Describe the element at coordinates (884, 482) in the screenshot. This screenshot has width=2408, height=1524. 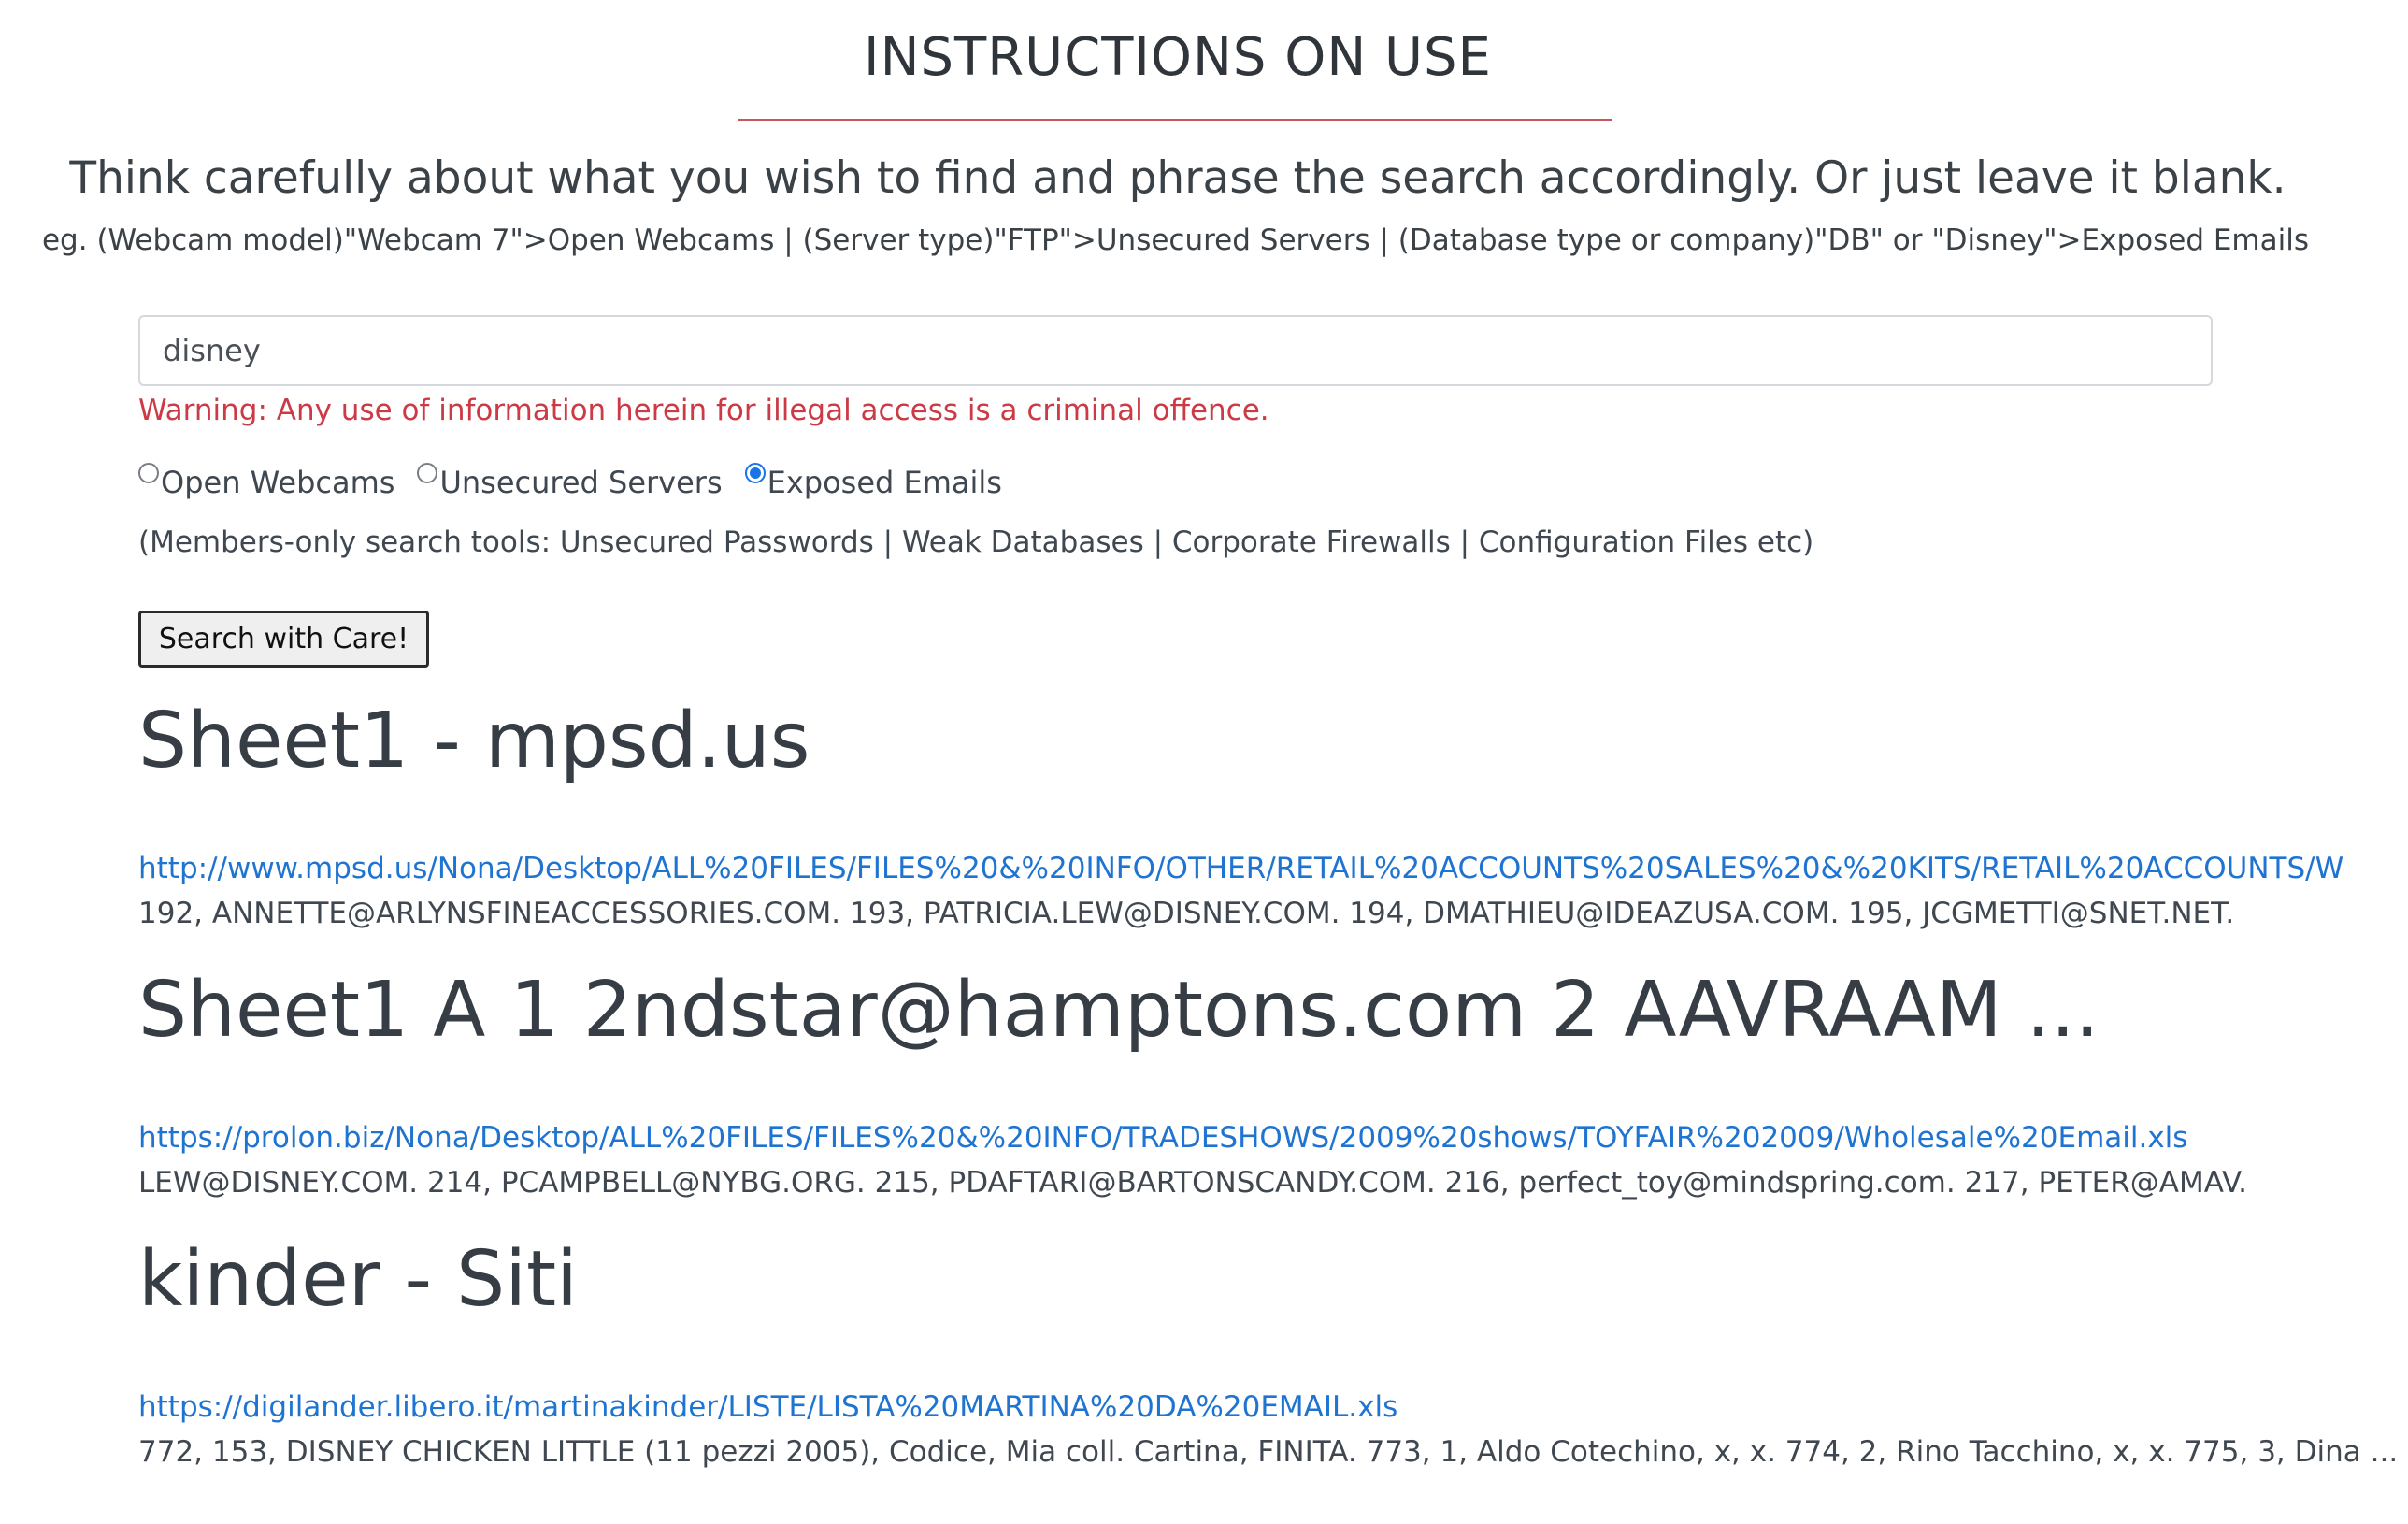
I see `option-label: Exposed Emails` at that location.